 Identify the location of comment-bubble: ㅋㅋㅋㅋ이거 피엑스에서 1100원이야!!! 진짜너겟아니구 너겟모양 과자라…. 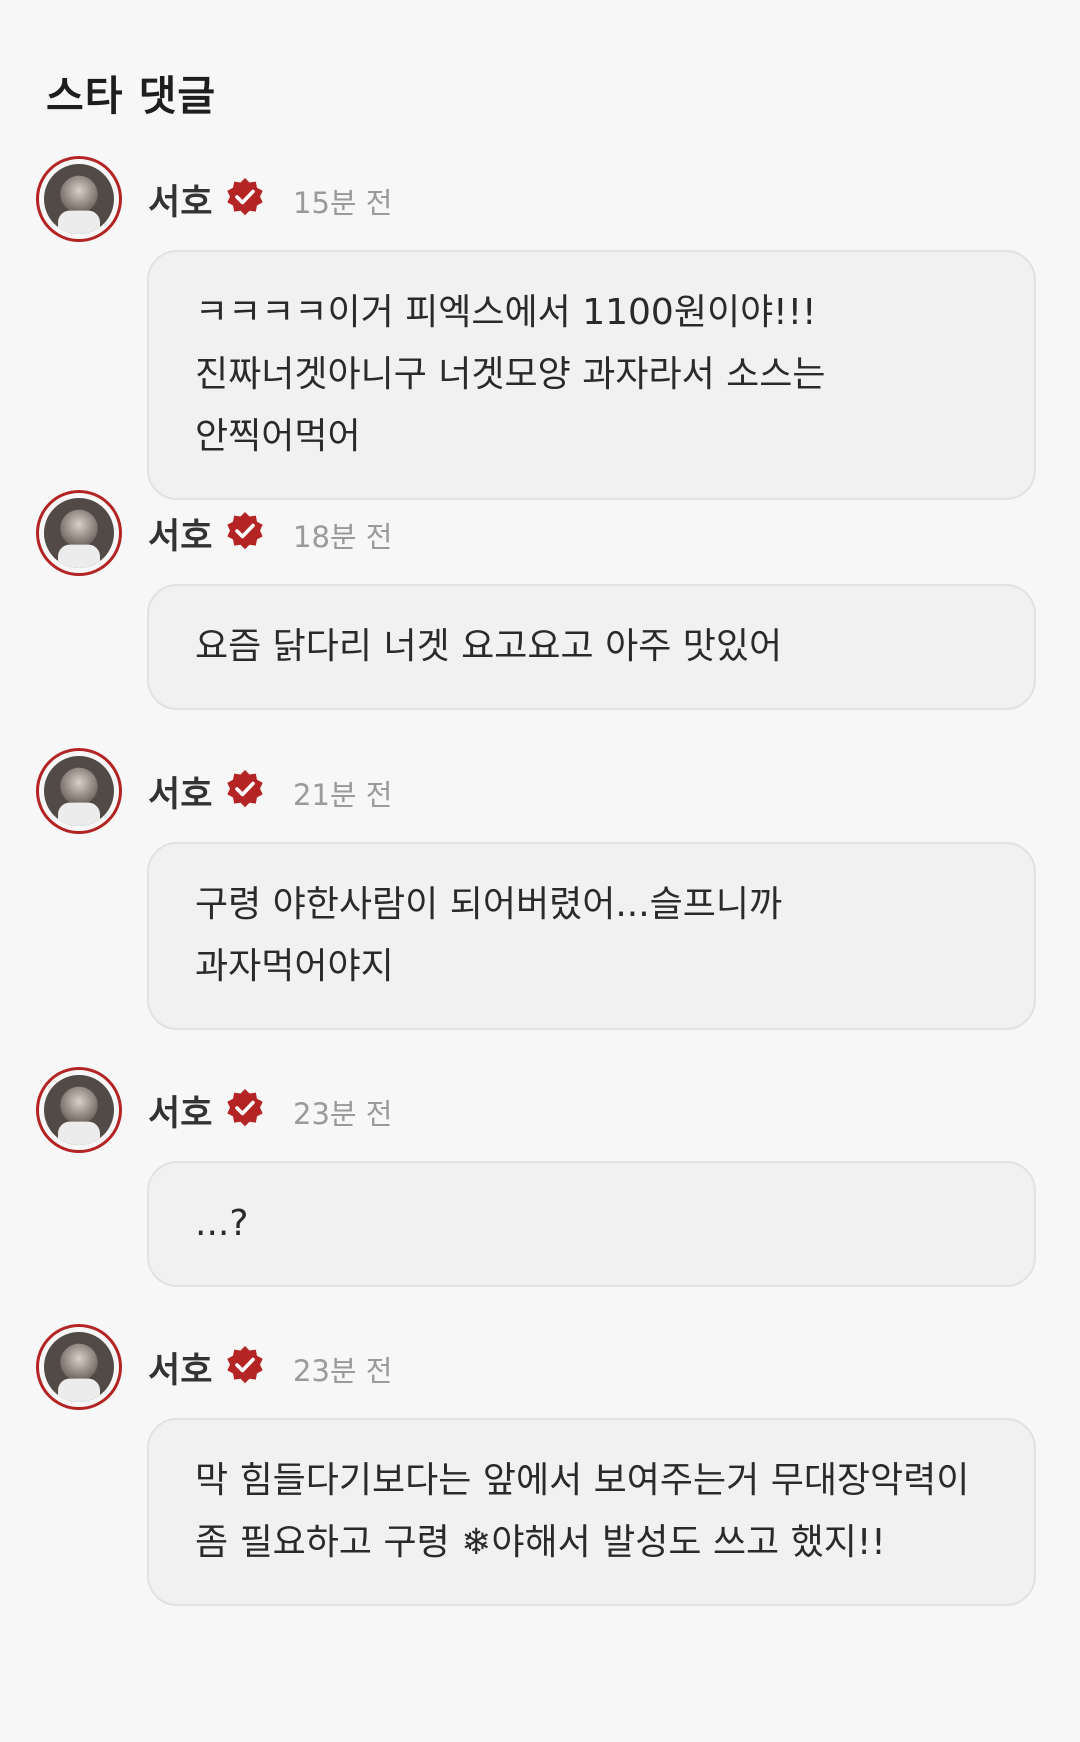
(591, 375).